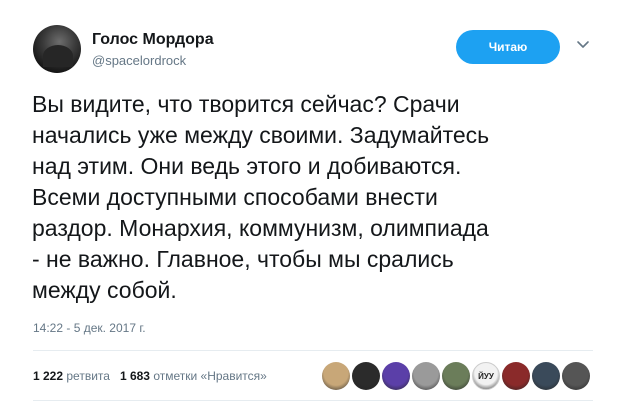  I want to click on chevron-down-icon, so click(583, 45).